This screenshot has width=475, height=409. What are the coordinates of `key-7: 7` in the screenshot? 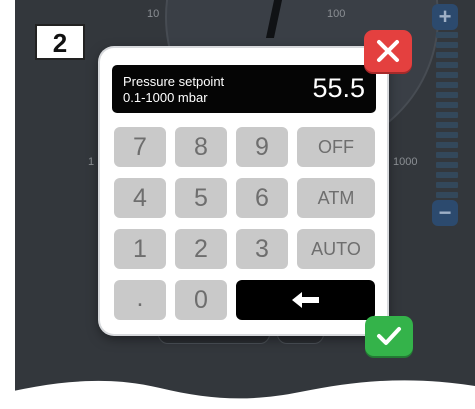 It's located at (140, 147).